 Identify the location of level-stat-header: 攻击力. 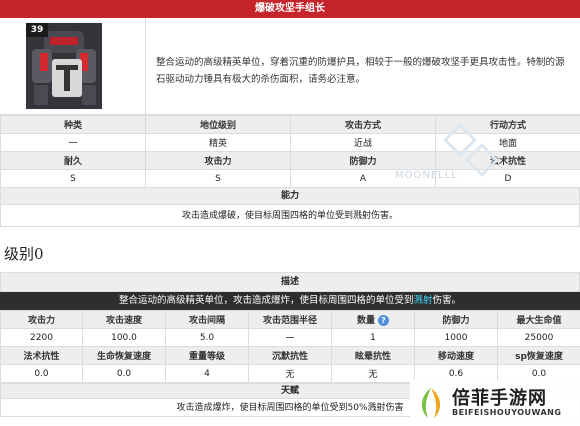
(41, 319).